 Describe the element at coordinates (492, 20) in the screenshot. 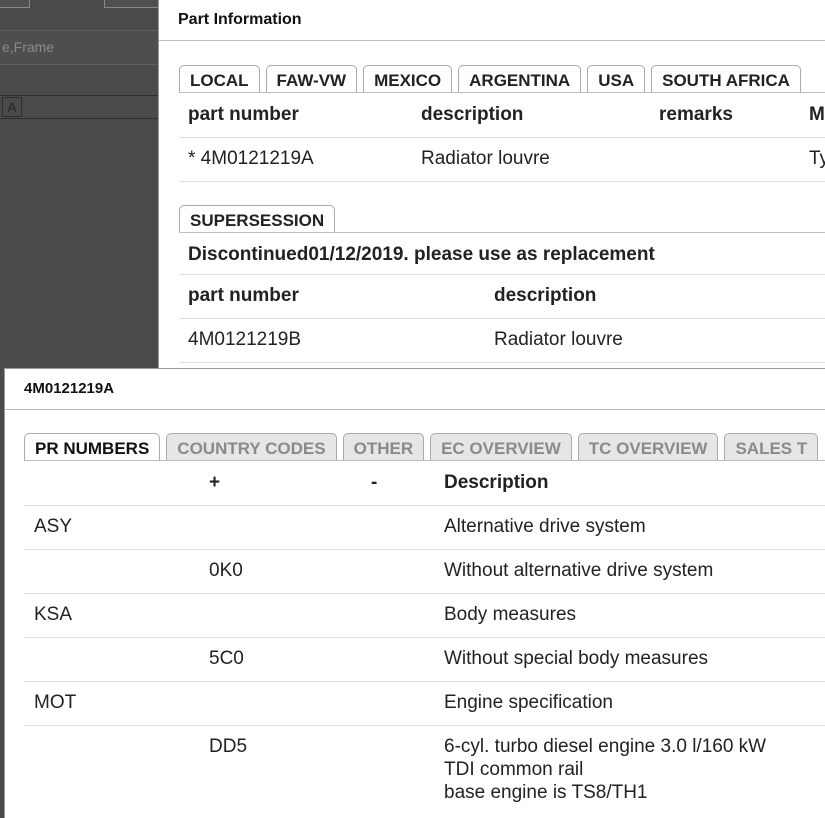

I see `dialog-title: Part Information` at that location.